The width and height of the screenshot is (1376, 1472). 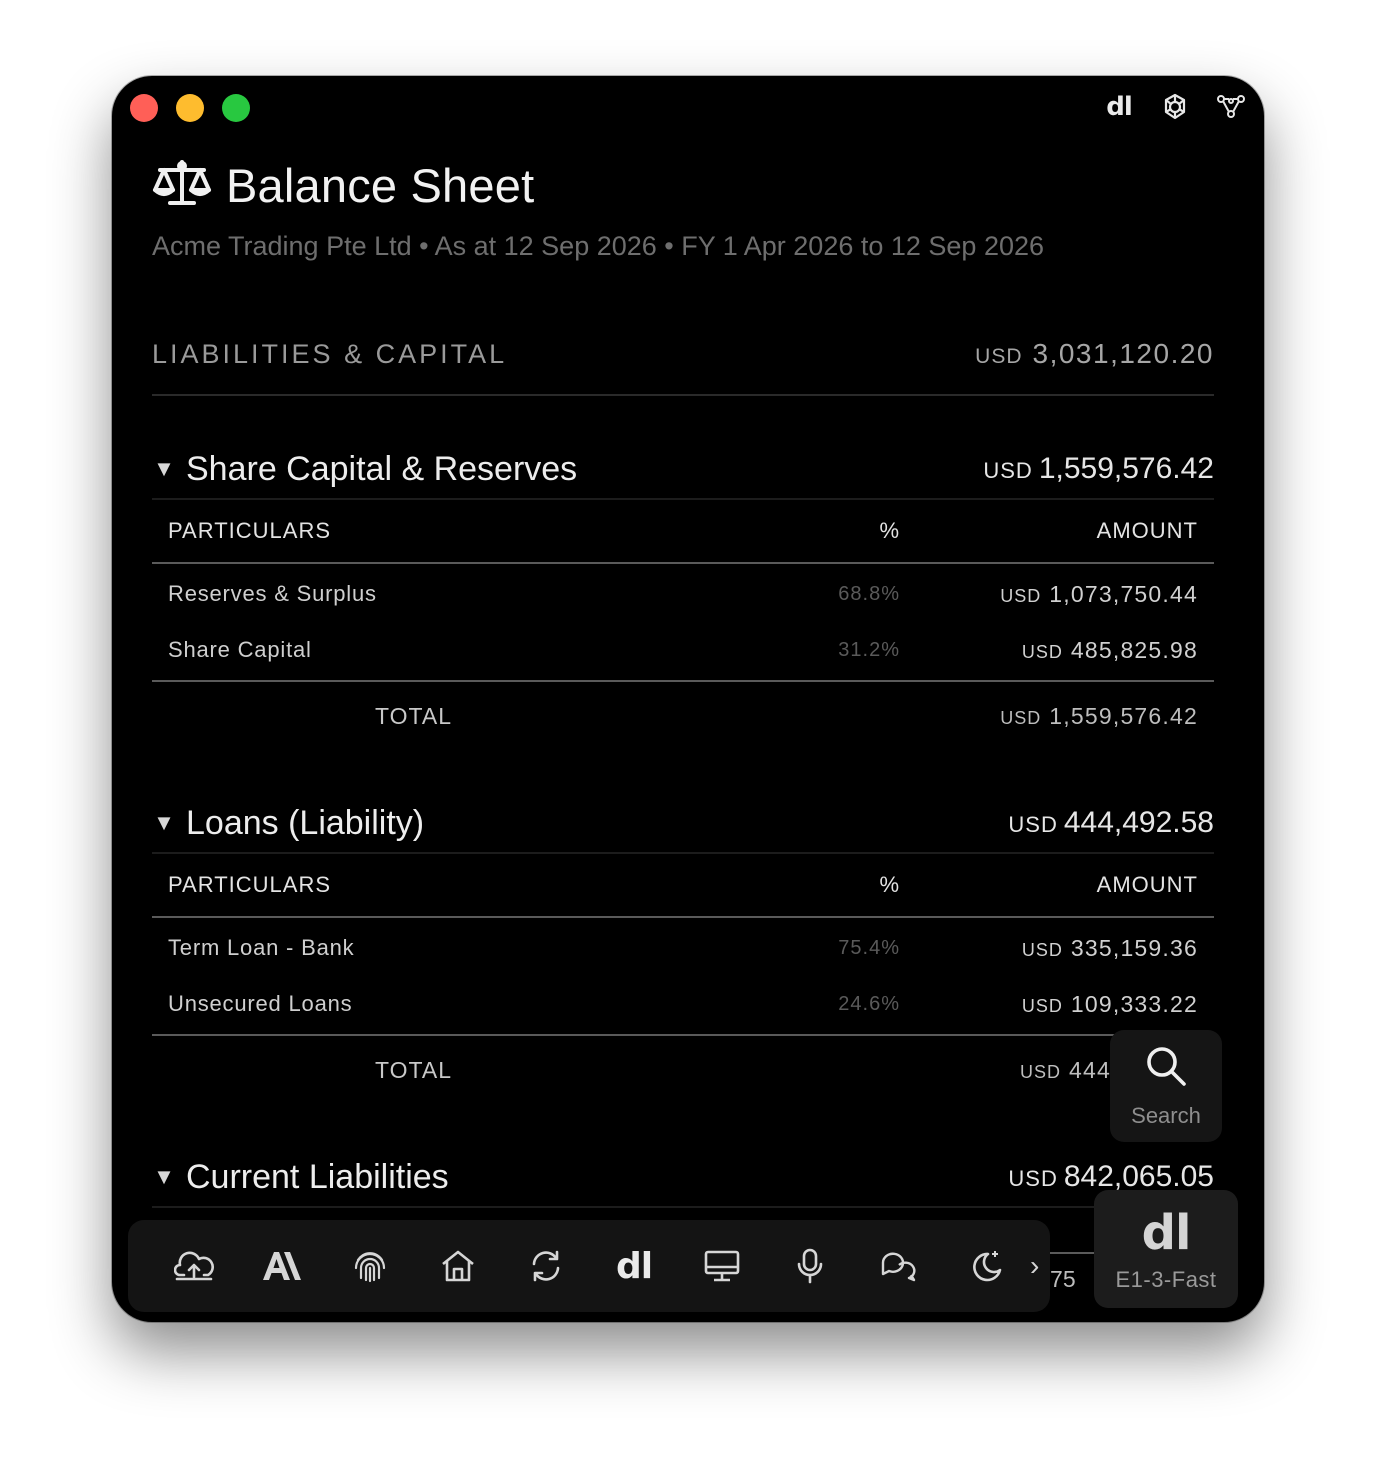 I want to click on row-particular: Unsecured Loans, so click(x=260, y=1003).